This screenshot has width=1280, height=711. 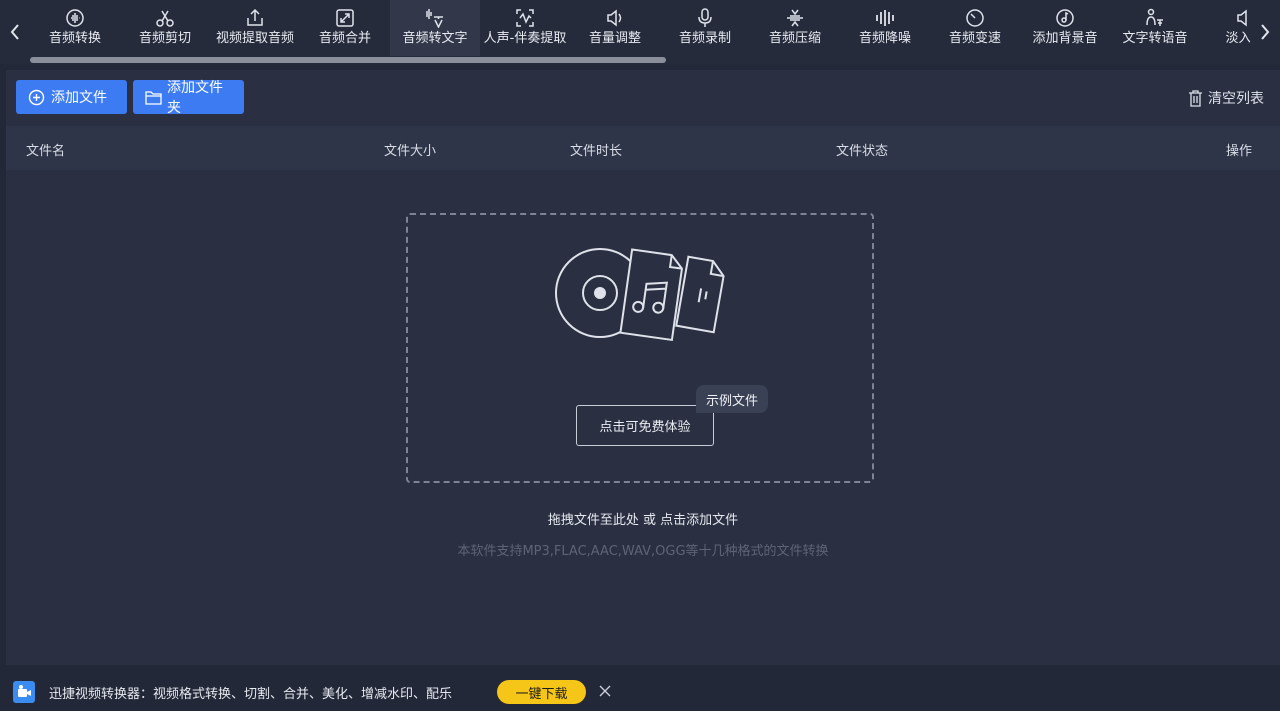 What do you see at coordinates (596, 151) in the screenshot?
I see `column-file-duration: 文件时长` at bounding box center [596, 151].